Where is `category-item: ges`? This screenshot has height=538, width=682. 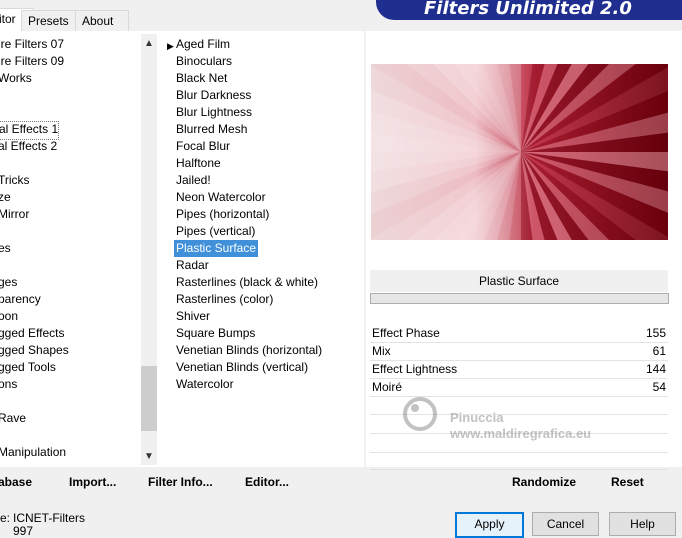
category-item: ges is located at coordinates (8, 282).